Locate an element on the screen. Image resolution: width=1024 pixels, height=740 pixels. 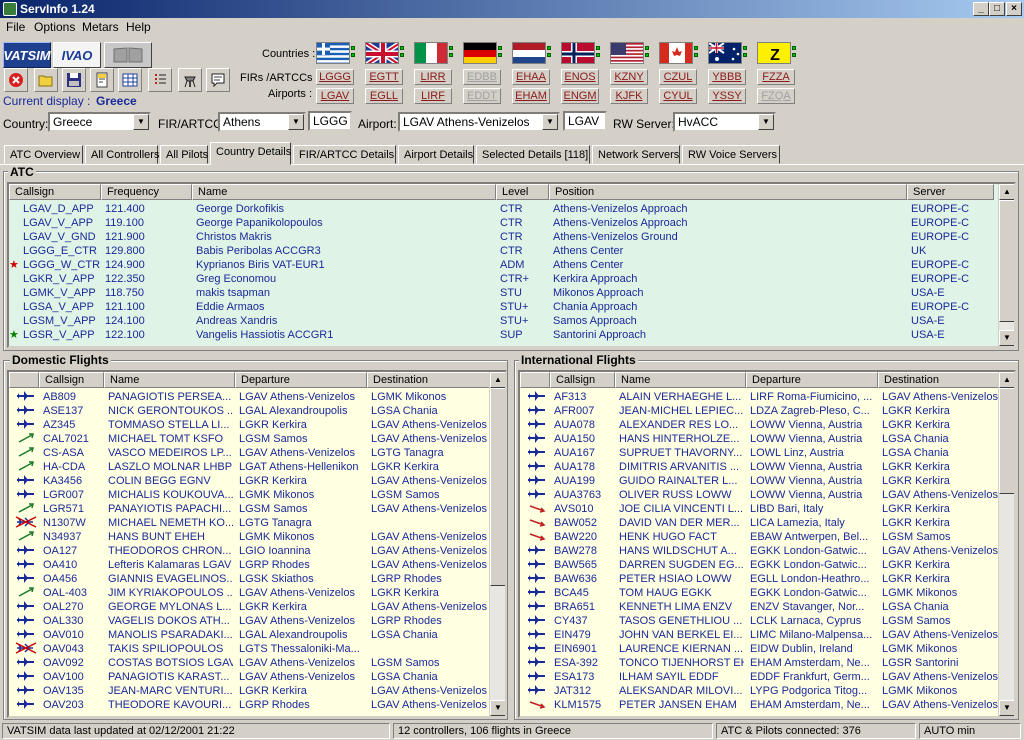
tab-network-servers: Network Servers is located at coordinates (636, 154).